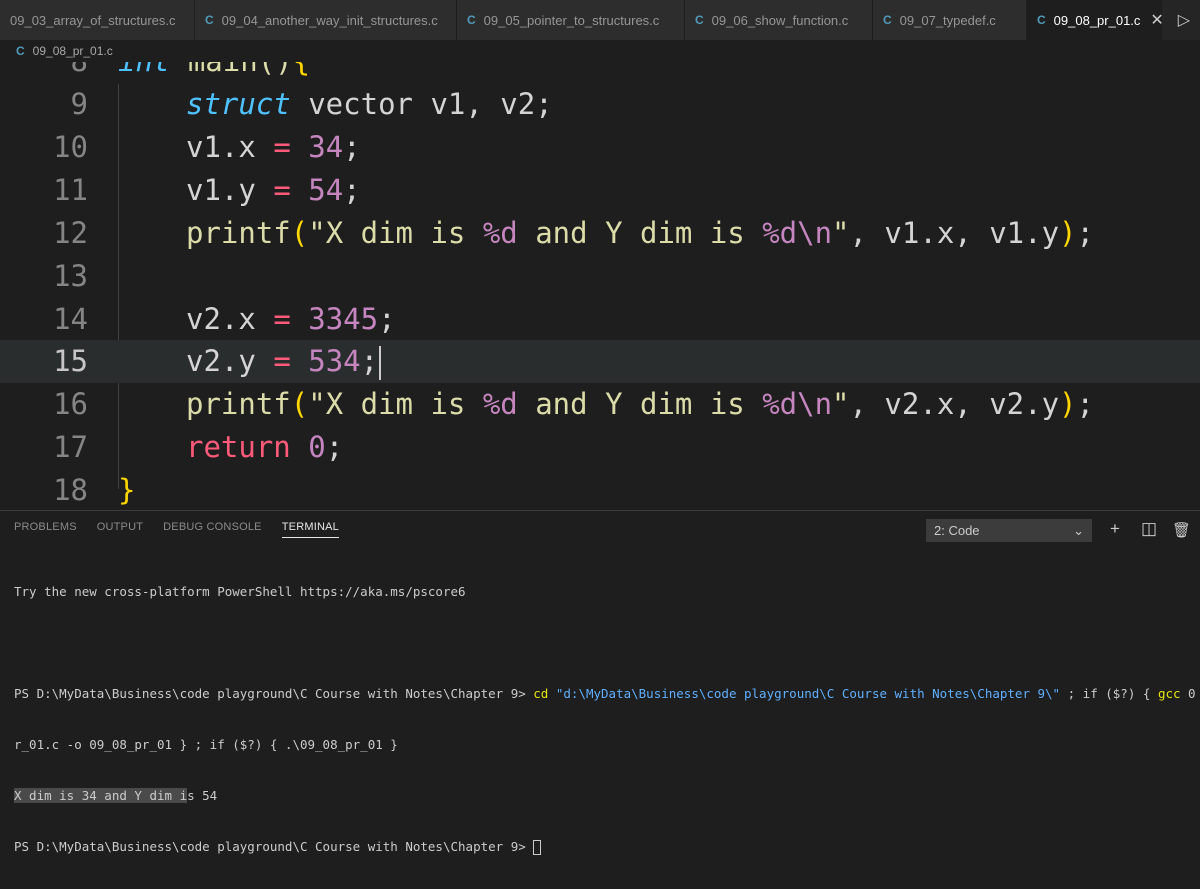 Image resolution: width=1200 pixels, height=889 pixels. I want to click on selected-output: X dim is 34 and Y dim i, so click(101, 795).